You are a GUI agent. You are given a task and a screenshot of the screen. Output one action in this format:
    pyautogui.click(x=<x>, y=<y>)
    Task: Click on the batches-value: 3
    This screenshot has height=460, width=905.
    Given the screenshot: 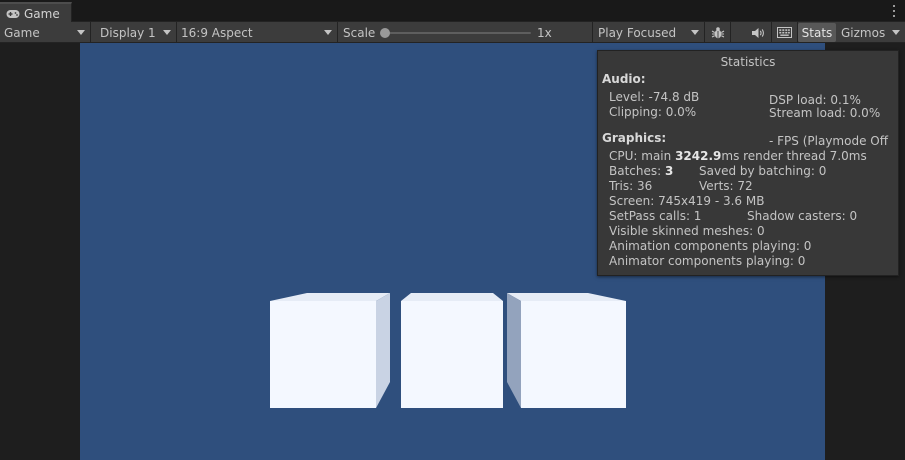 What is the action you would take?
    pyautogui.click(x=669, y=171)
    